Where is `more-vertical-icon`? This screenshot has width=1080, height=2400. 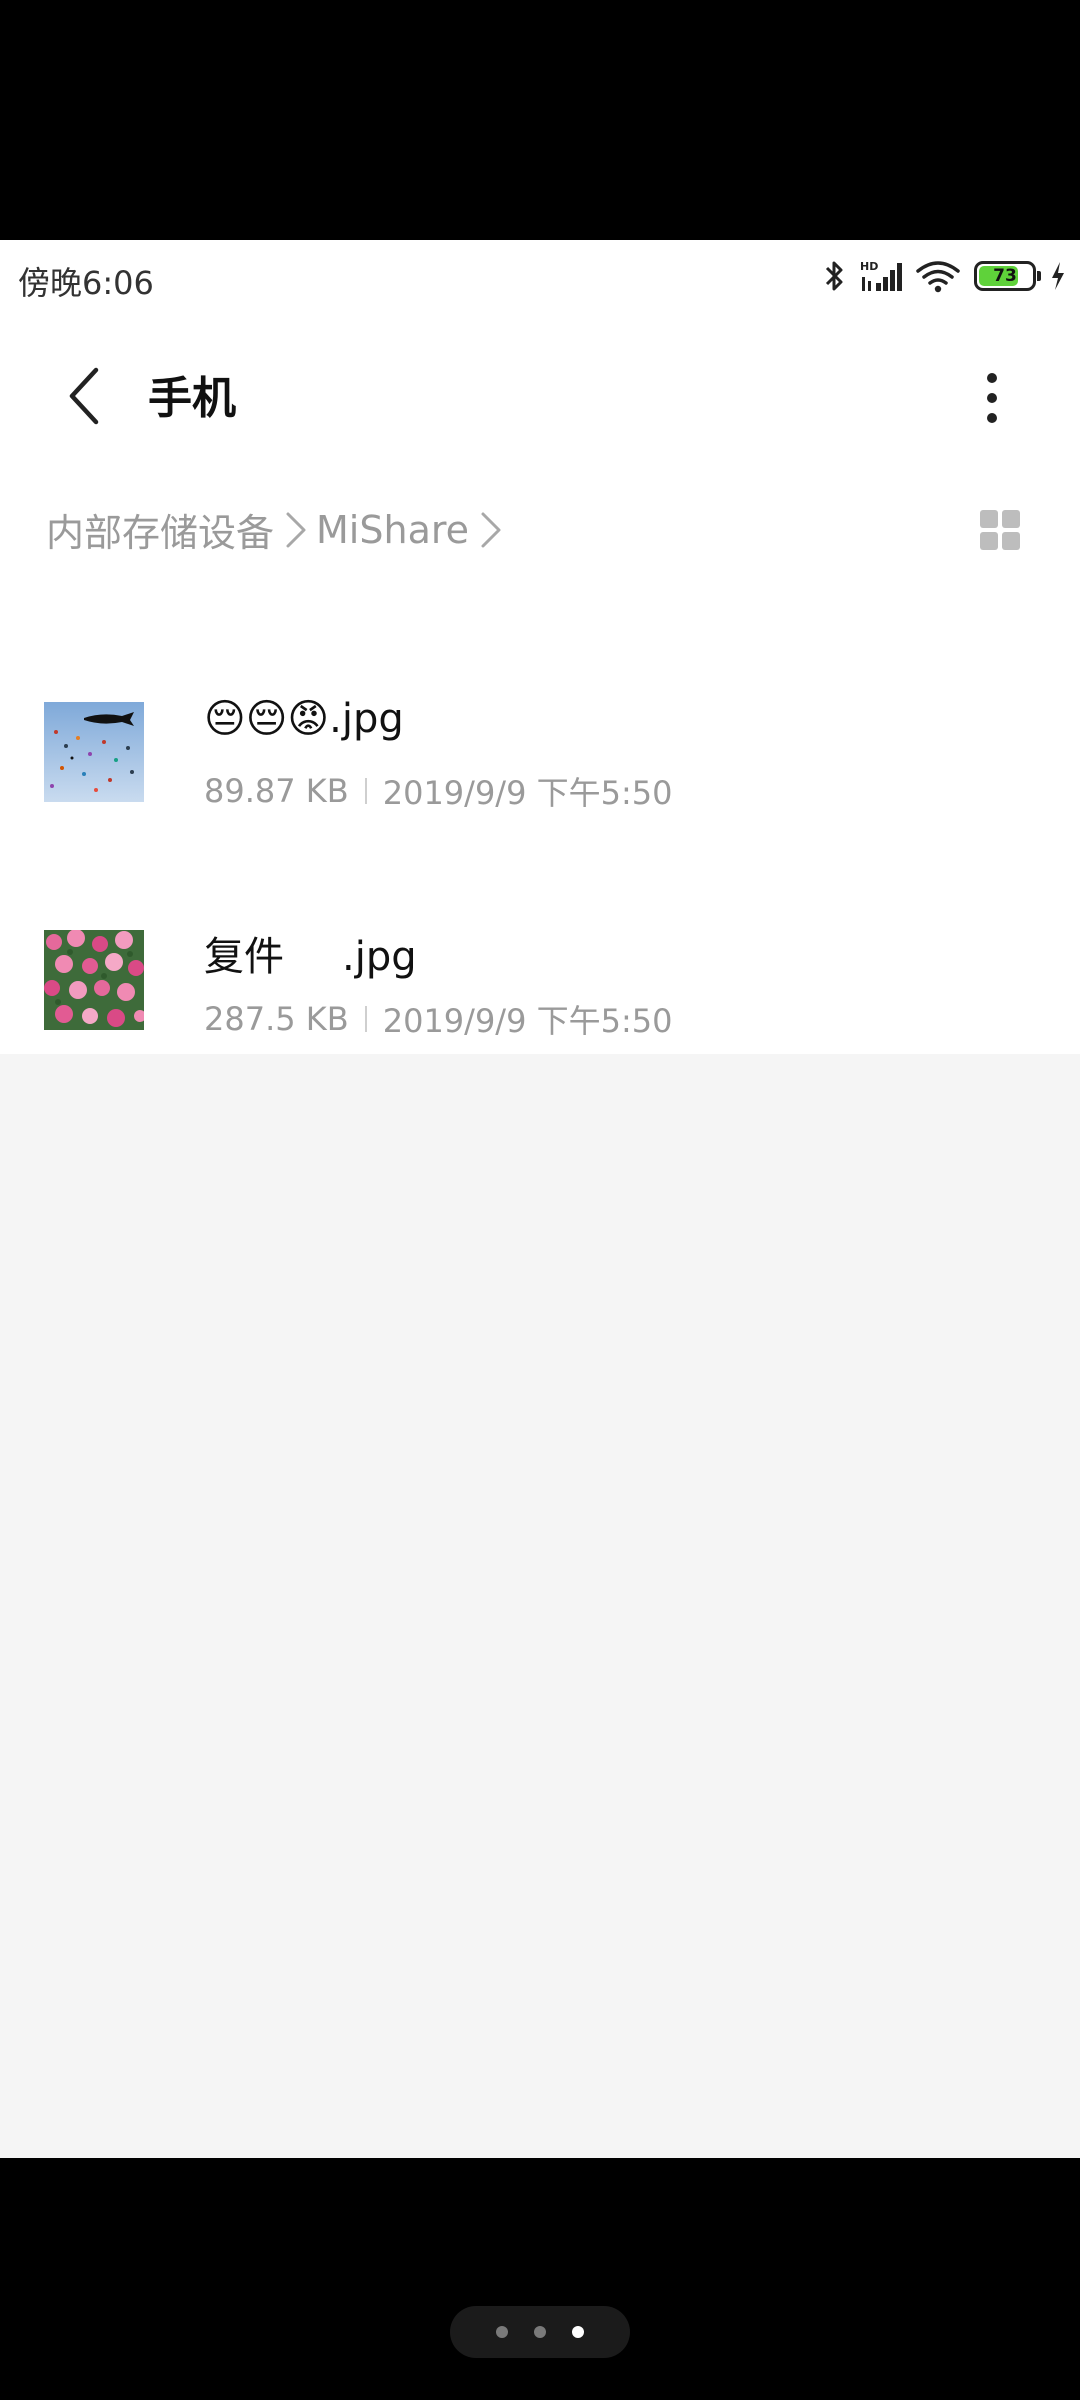 more-vertical-icon is located at coordinates (992, 398).